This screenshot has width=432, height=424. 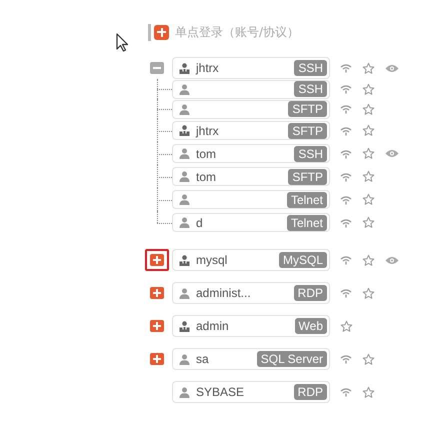 What do you see at coordinates (251, 359) in the screenshot?
I see `account-entry: sa SQL Server` at bounding box center [251, 359].